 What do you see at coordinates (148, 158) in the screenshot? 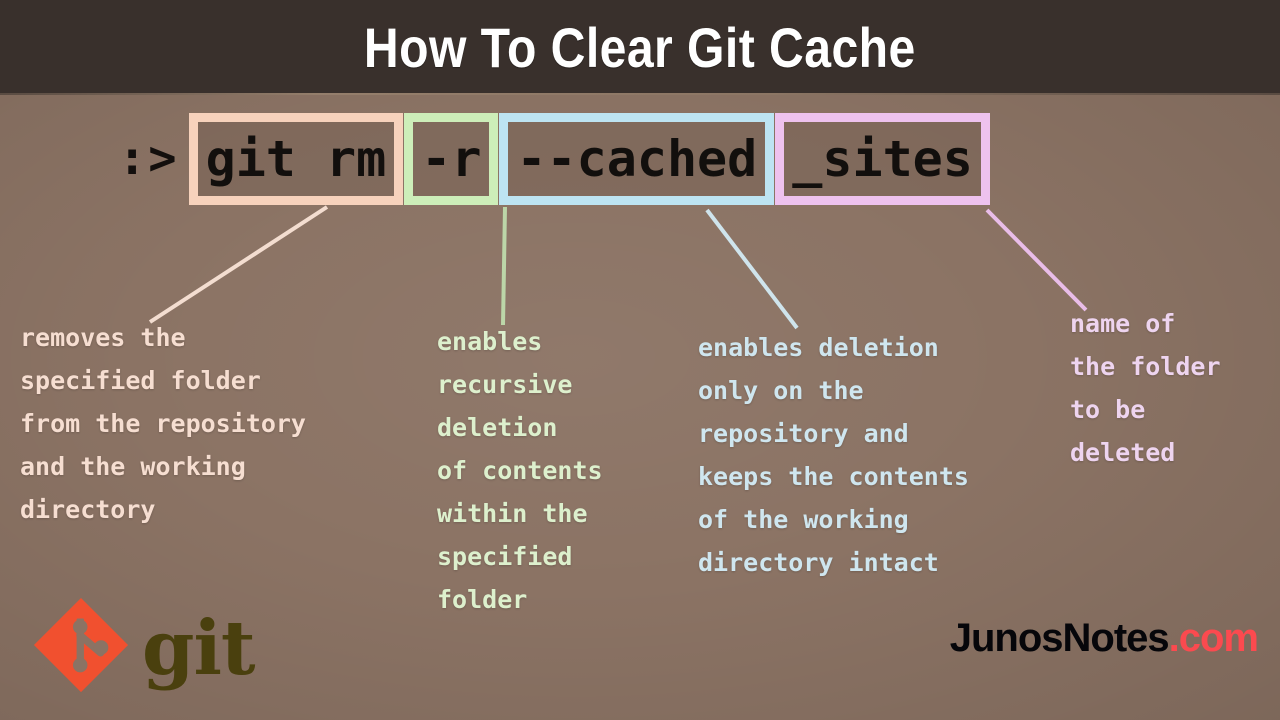
I see `shell-prompt: :>` at bounding box center [148, 158].